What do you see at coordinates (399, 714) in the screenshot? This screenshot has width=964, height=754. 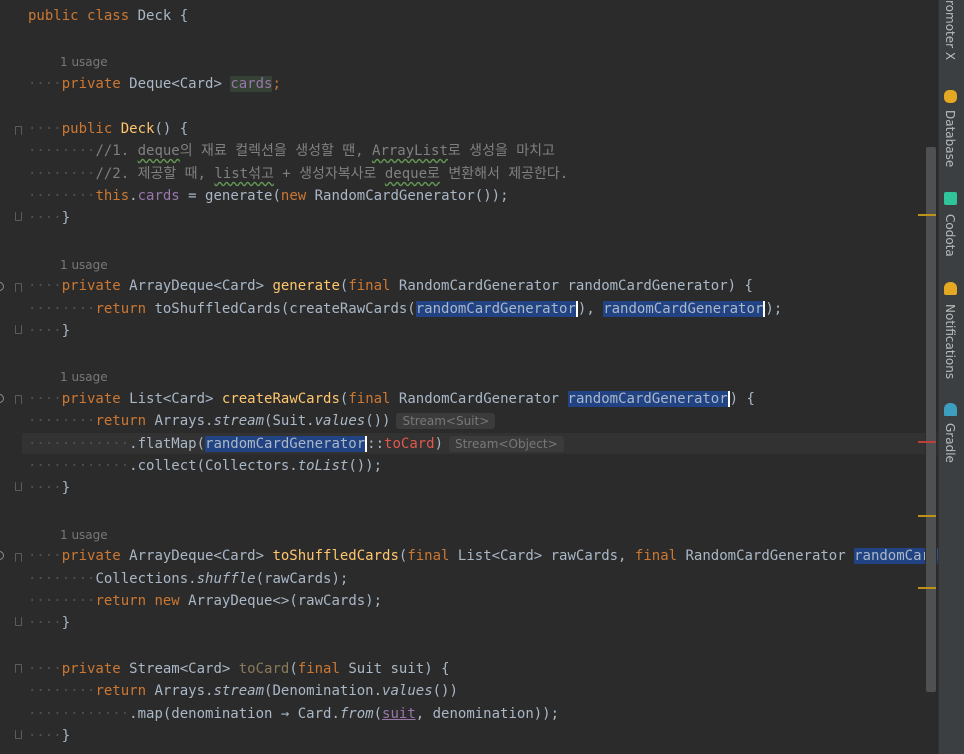 I see `parameter-usage: suit` at bounding box center [399, 714].